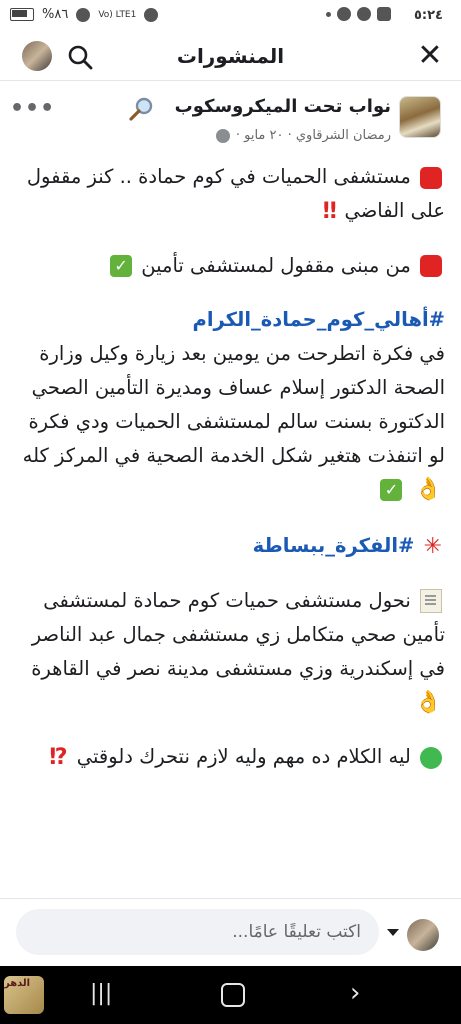 The width and height of the screenshot is (461, 1024). I want to click on paragraph-5-text: ليه الكلام ده مهم وليه لازم نتحرك دلوقتي, so click(243, 756).